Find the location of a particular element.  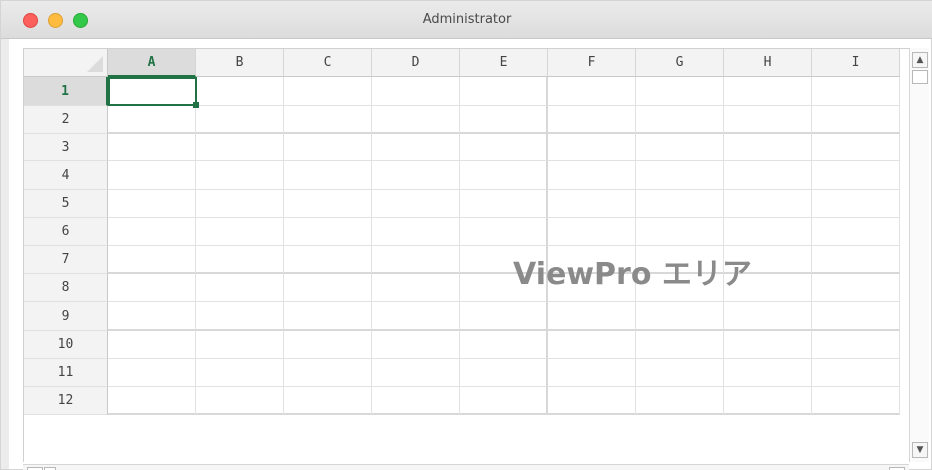

cell-g12 is located at coordinates (680, 401).